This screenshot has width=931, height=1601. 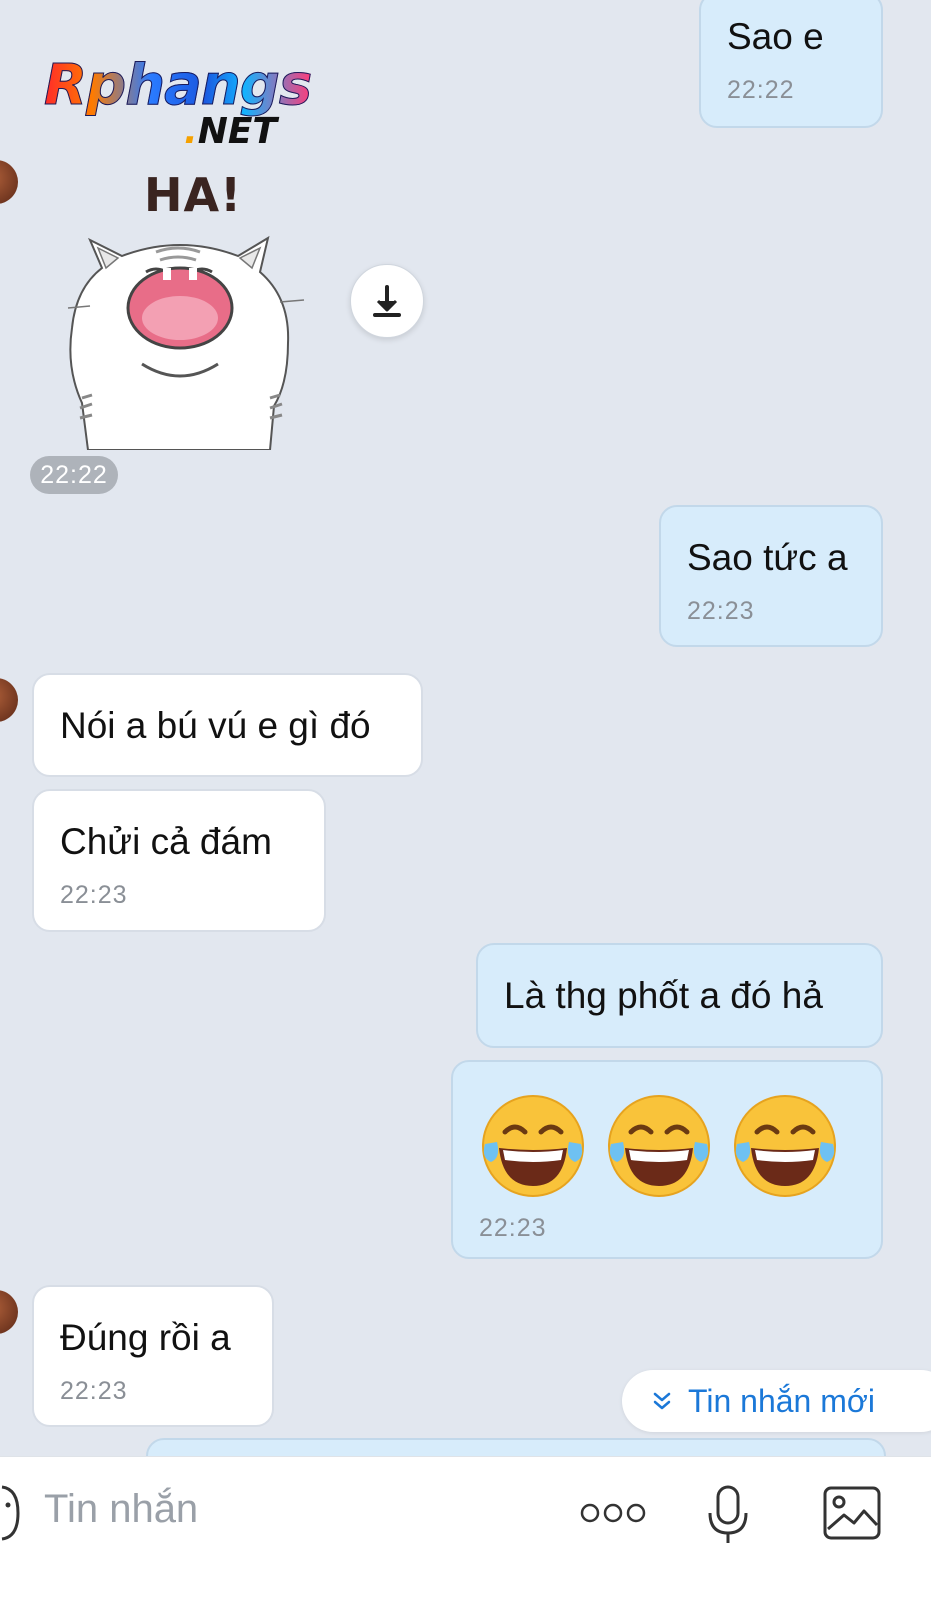 What do you see at coordinates (781, 1400) in the screenshot?
I see `new-messages-label: Tin nhắn mới` at bounding box center [781, 1400].